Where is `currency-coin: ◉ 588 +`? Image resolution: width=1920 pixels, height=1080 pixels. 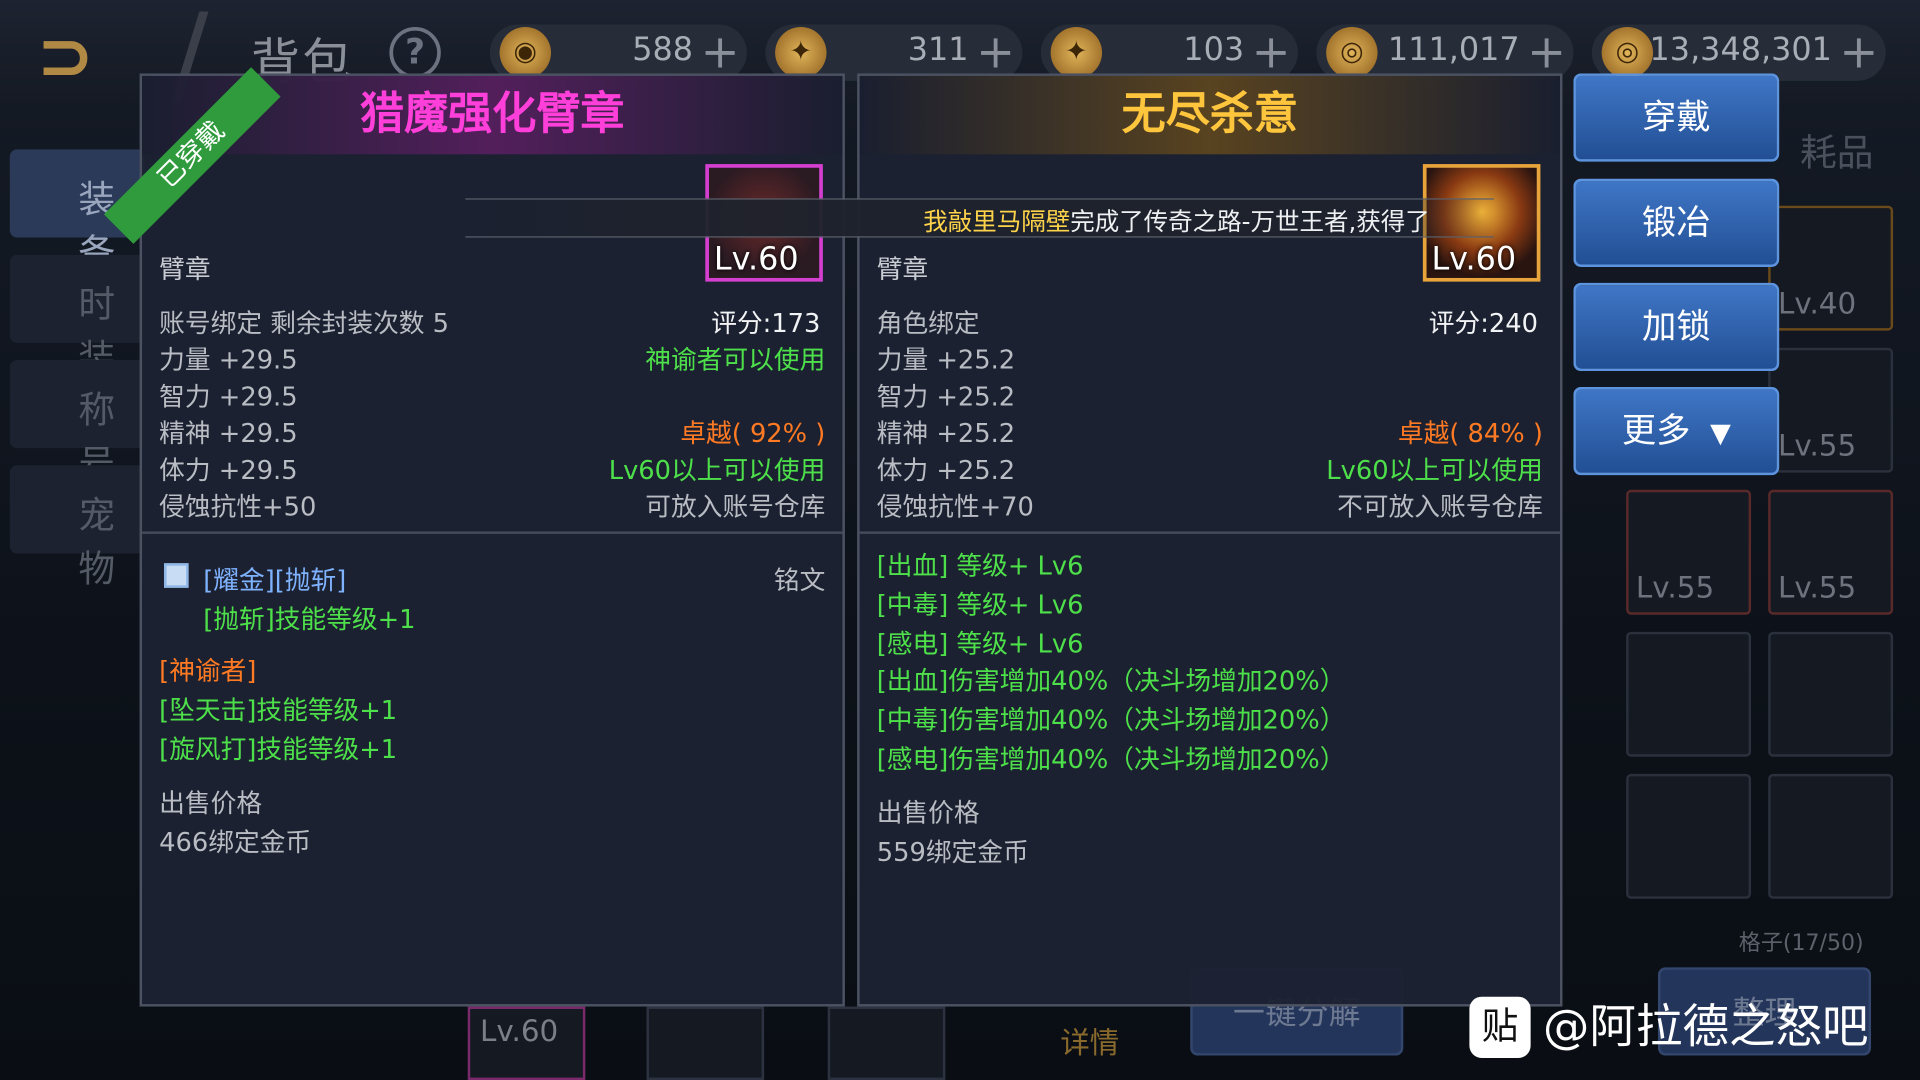
currency-coin: ◉ 588 + is located at coordinates (618, 52).